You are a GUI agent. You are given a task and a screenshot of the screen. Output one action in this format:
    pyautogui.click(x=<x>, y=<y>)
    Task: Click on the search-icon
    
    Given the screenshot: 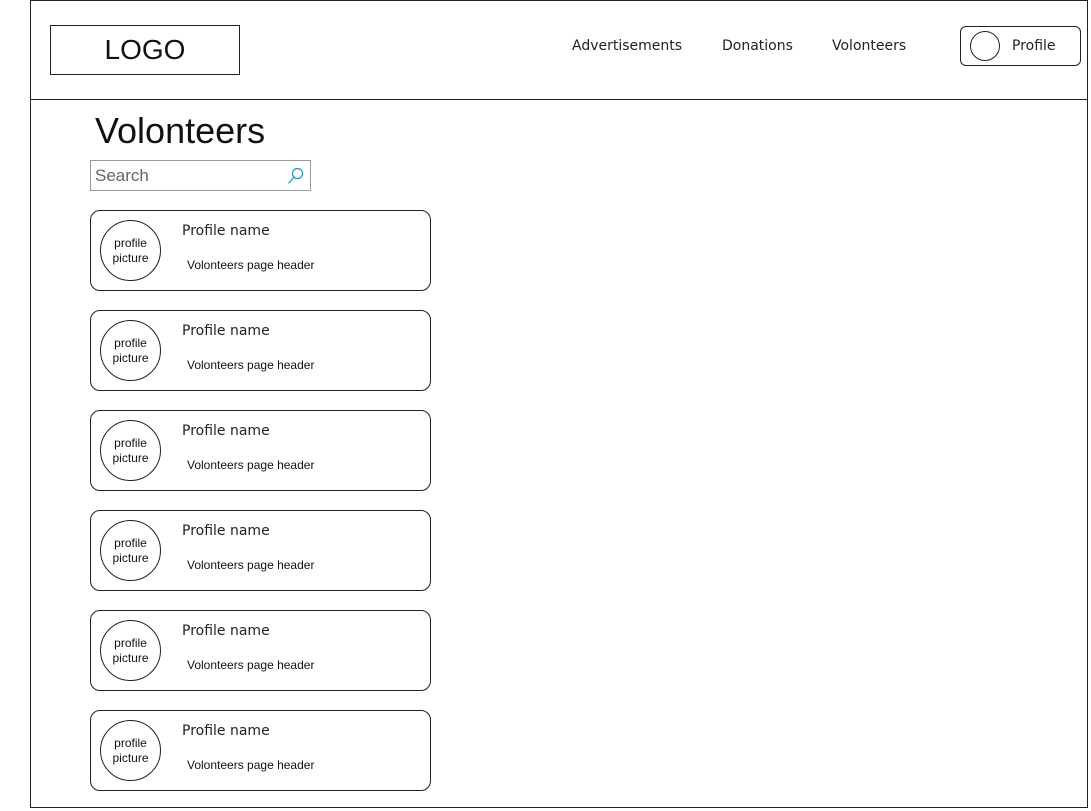 What is the action you would take?
    pyautogui.click(x=296, y=176)
    